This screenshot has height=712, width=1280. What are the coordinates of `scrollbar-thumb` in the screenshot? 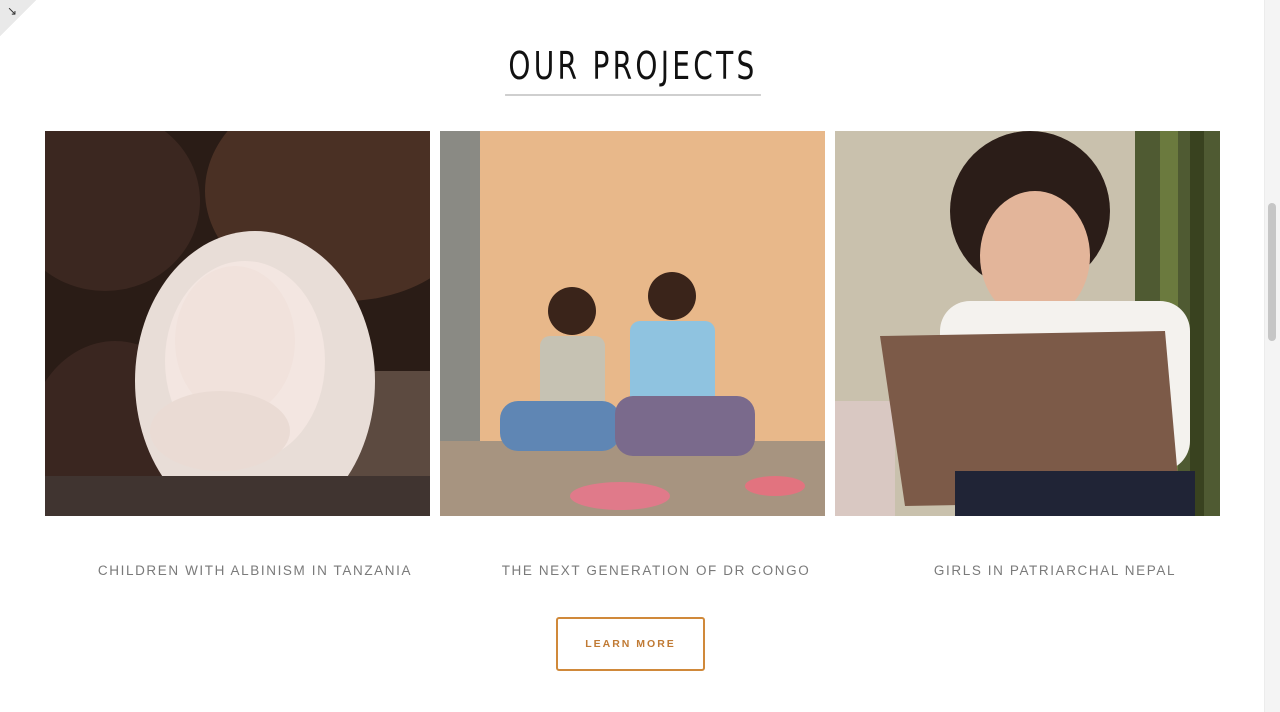 It's located at (1272, 272).